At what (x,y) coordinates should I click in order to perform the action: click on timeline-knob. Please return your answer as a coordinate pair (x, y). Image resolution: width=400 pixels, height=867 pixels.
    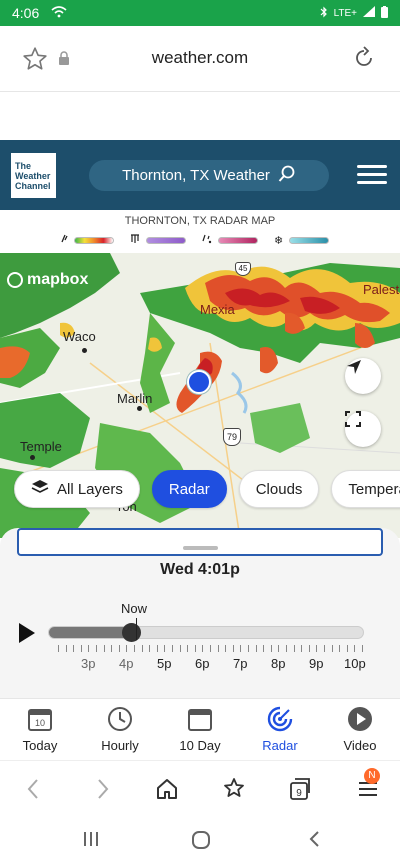
    Looking at the image, I should click on (132, 632).